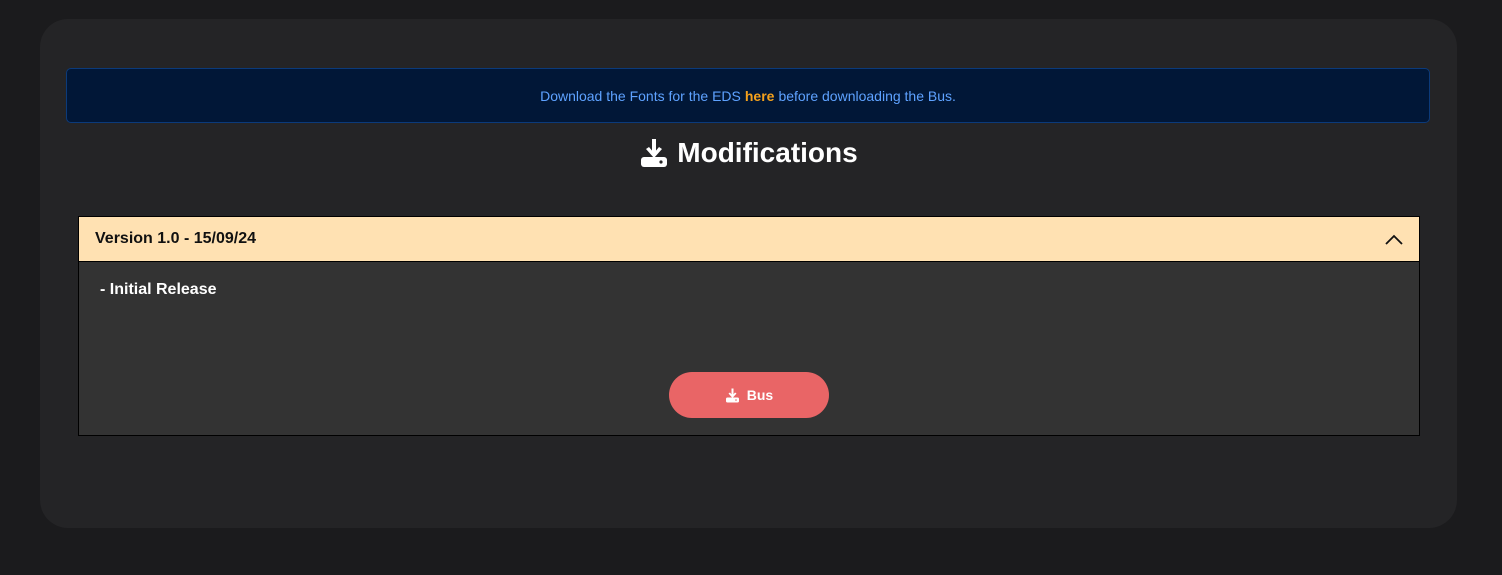  Describe the element at coordinates (760, 96) in the screenshot. I see `fonts-link: here` at that location.